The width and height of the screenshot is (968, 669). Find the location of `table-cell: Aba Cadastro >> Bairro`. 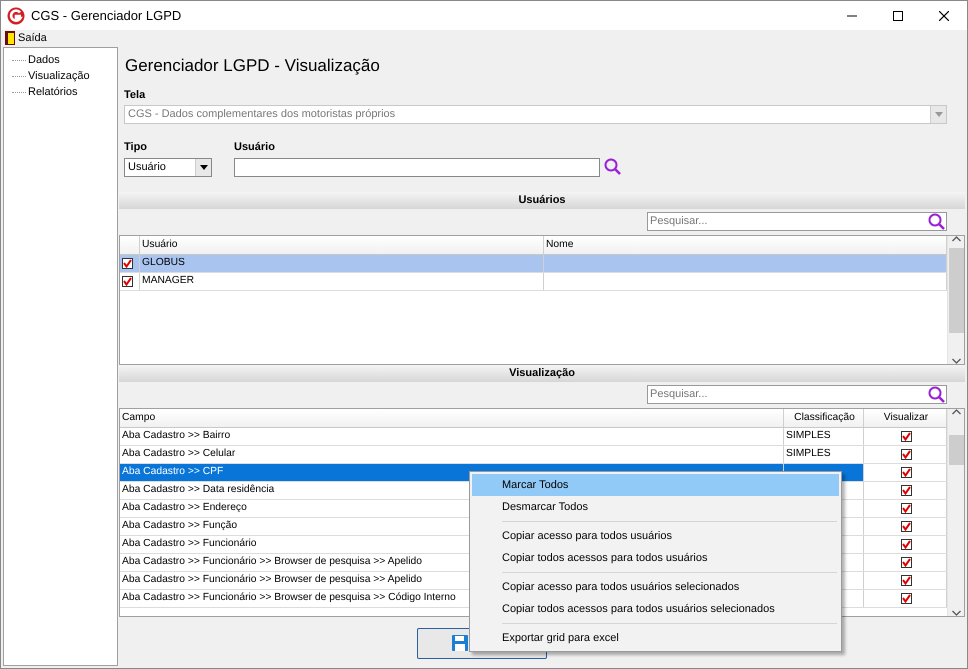

table-cell: Aba Cadastro >> Bairro is located at coordinates (452, 436).